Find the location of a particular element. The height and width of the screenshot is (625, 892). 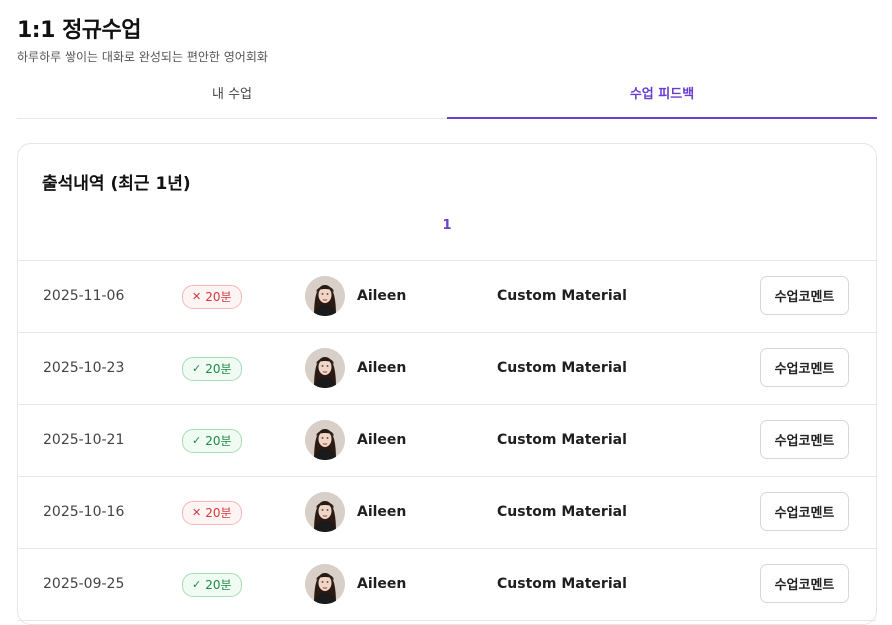

class-date: 2025-10-23 is located at coordinates (84, 368).